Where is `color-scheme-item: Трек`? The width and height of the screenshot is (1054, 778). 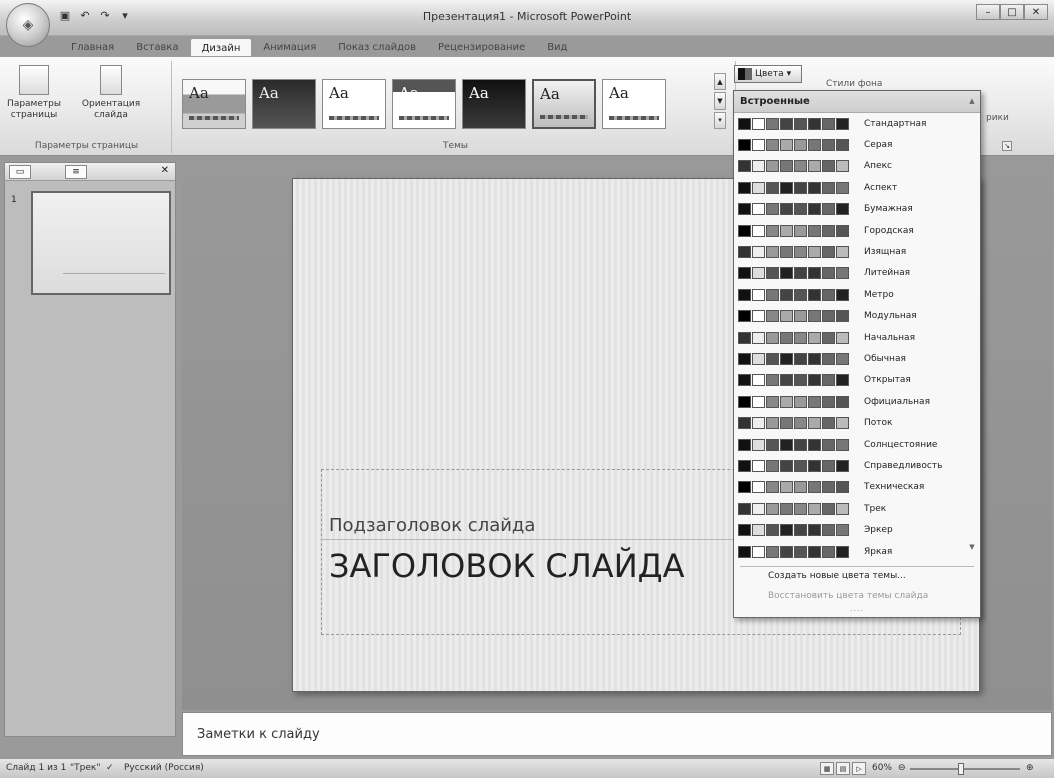 color-scheme-item: Трек is located at coordinates (857, 508).